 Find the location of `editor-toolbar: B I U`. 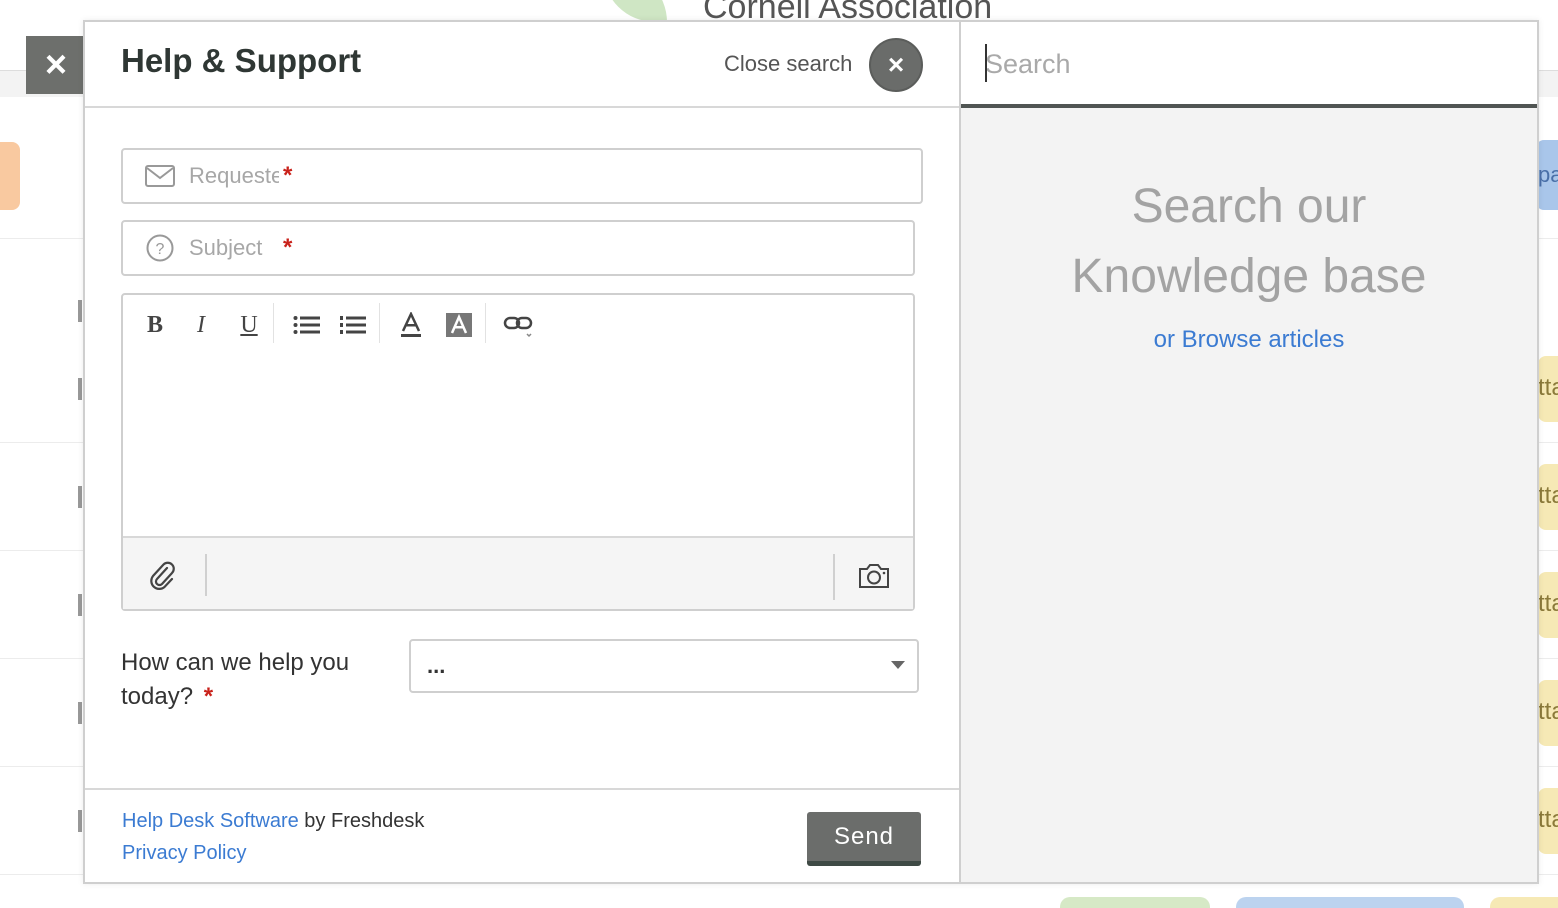

editor-toolbar: B I U is located at coordinates (518, 325).